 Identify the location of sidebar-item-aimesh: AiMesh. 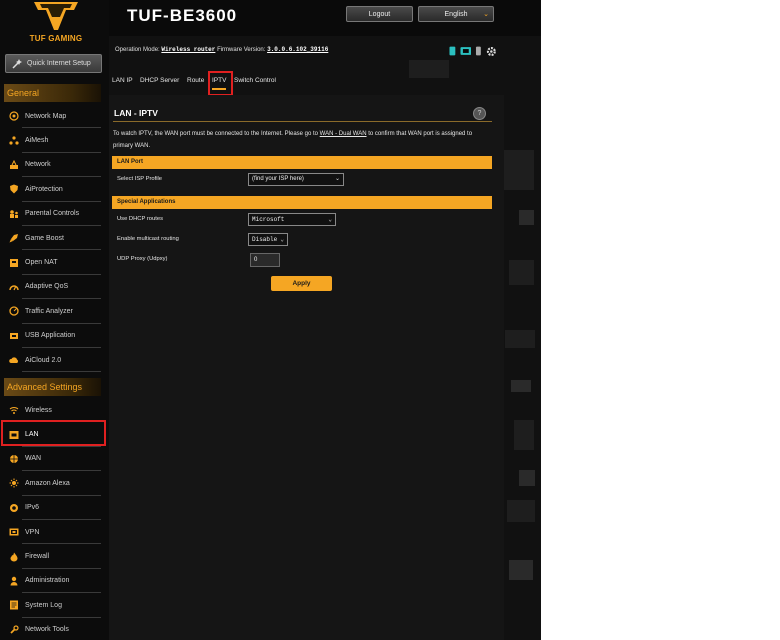
(54, 141).